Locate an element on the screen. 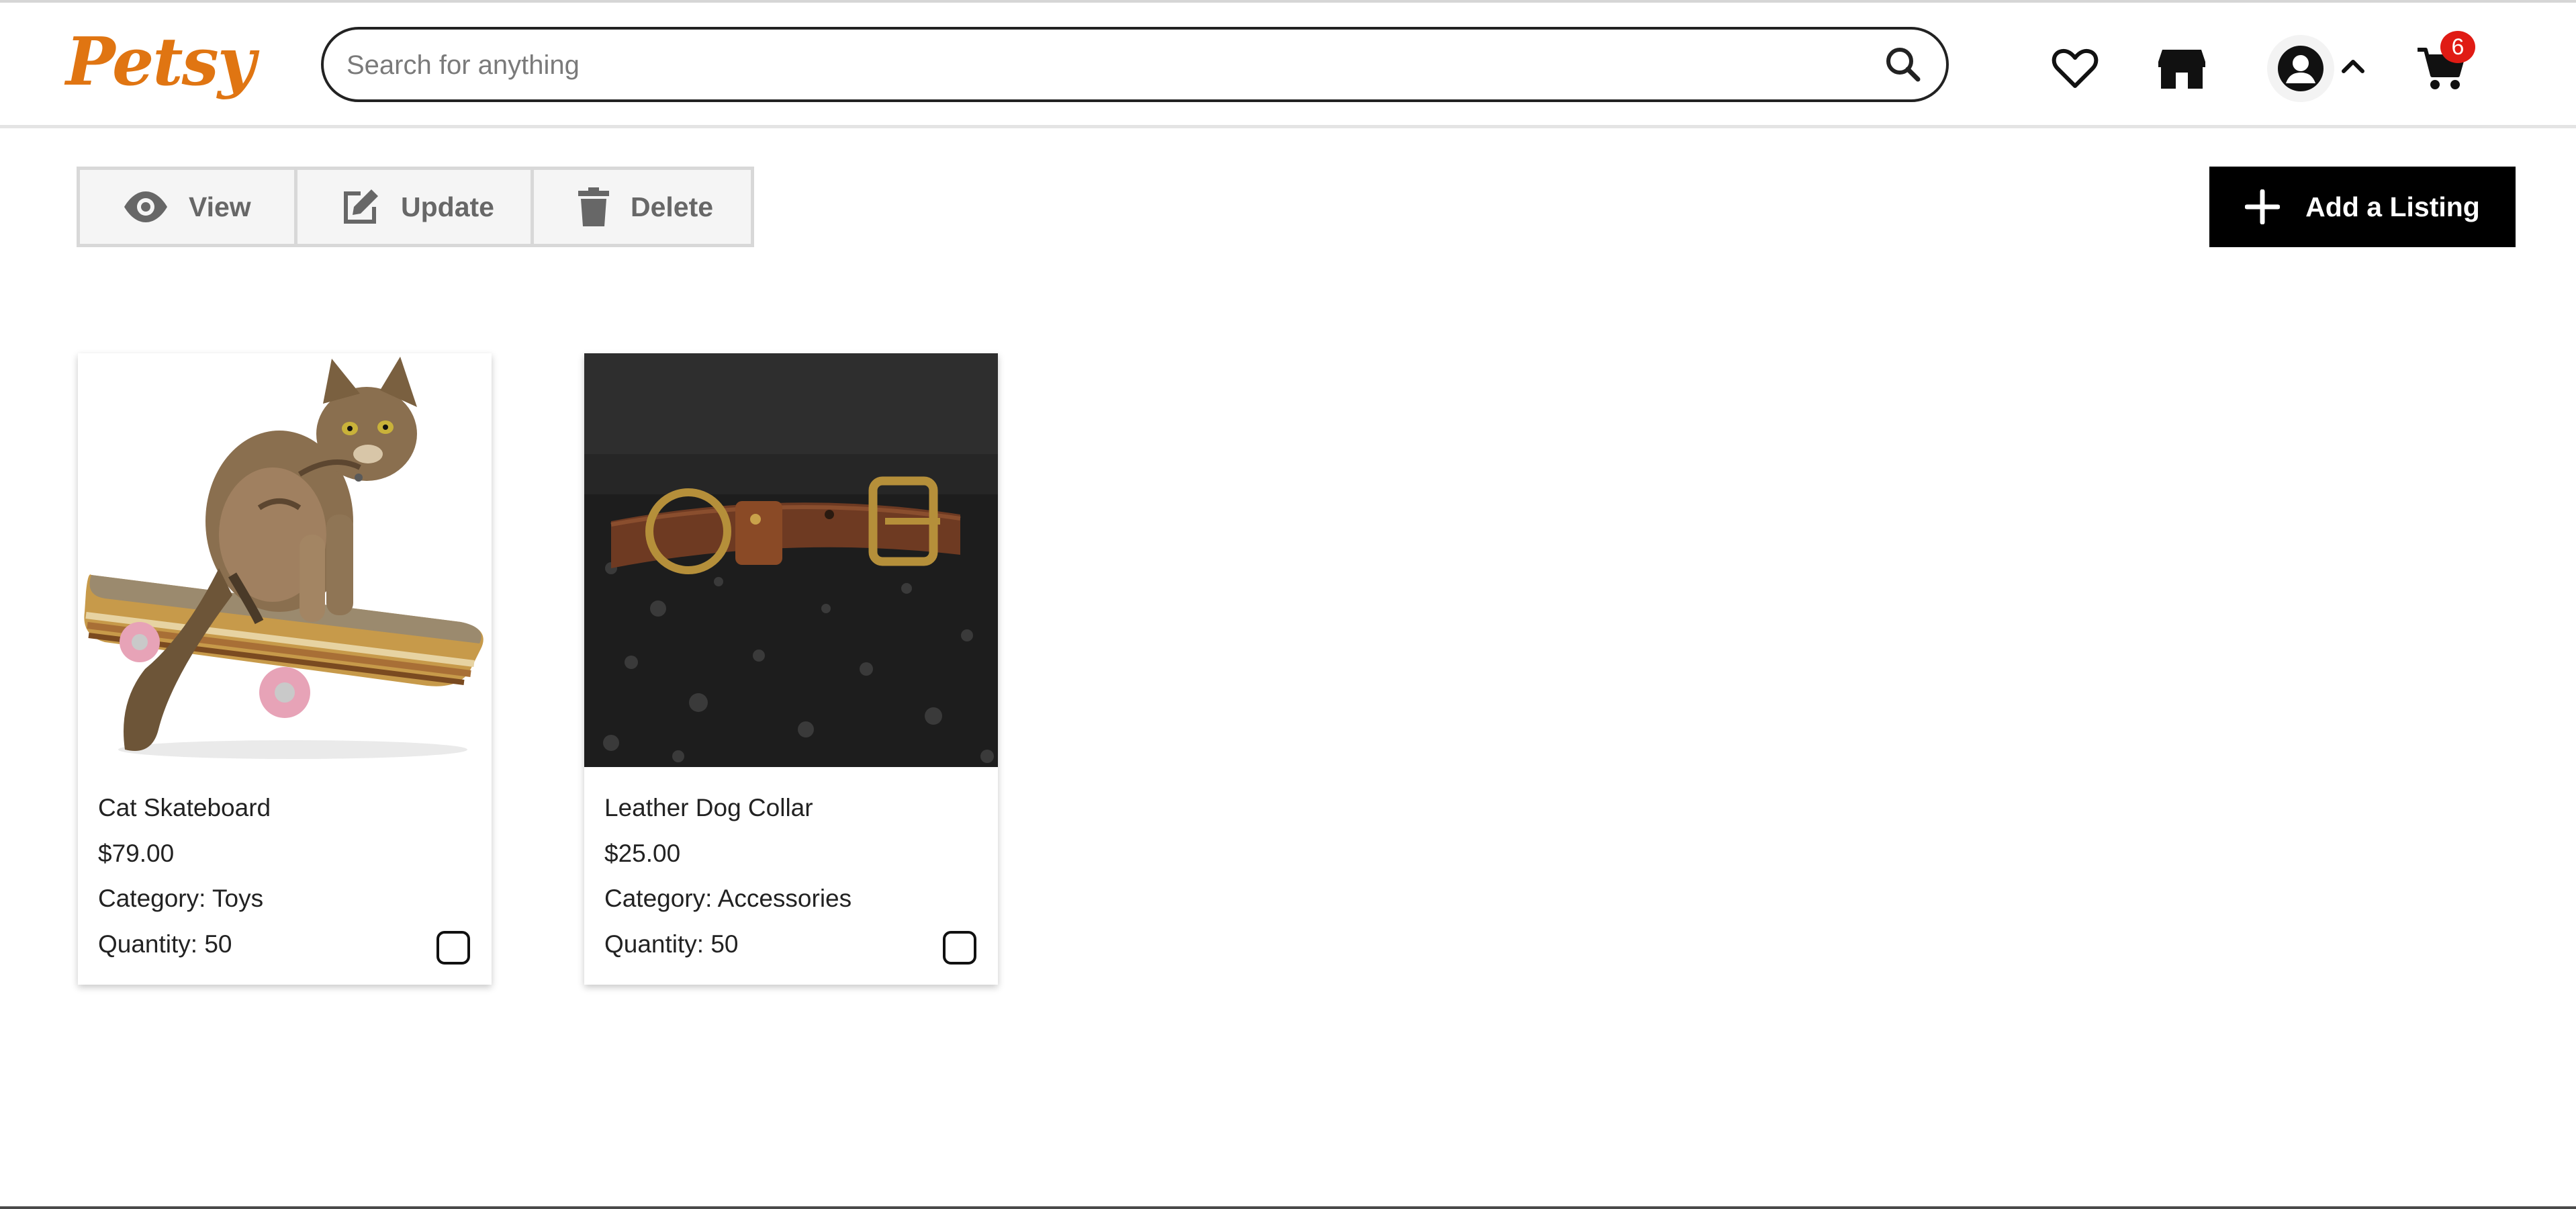  heart-icon is located at coordinates (2075, 68).